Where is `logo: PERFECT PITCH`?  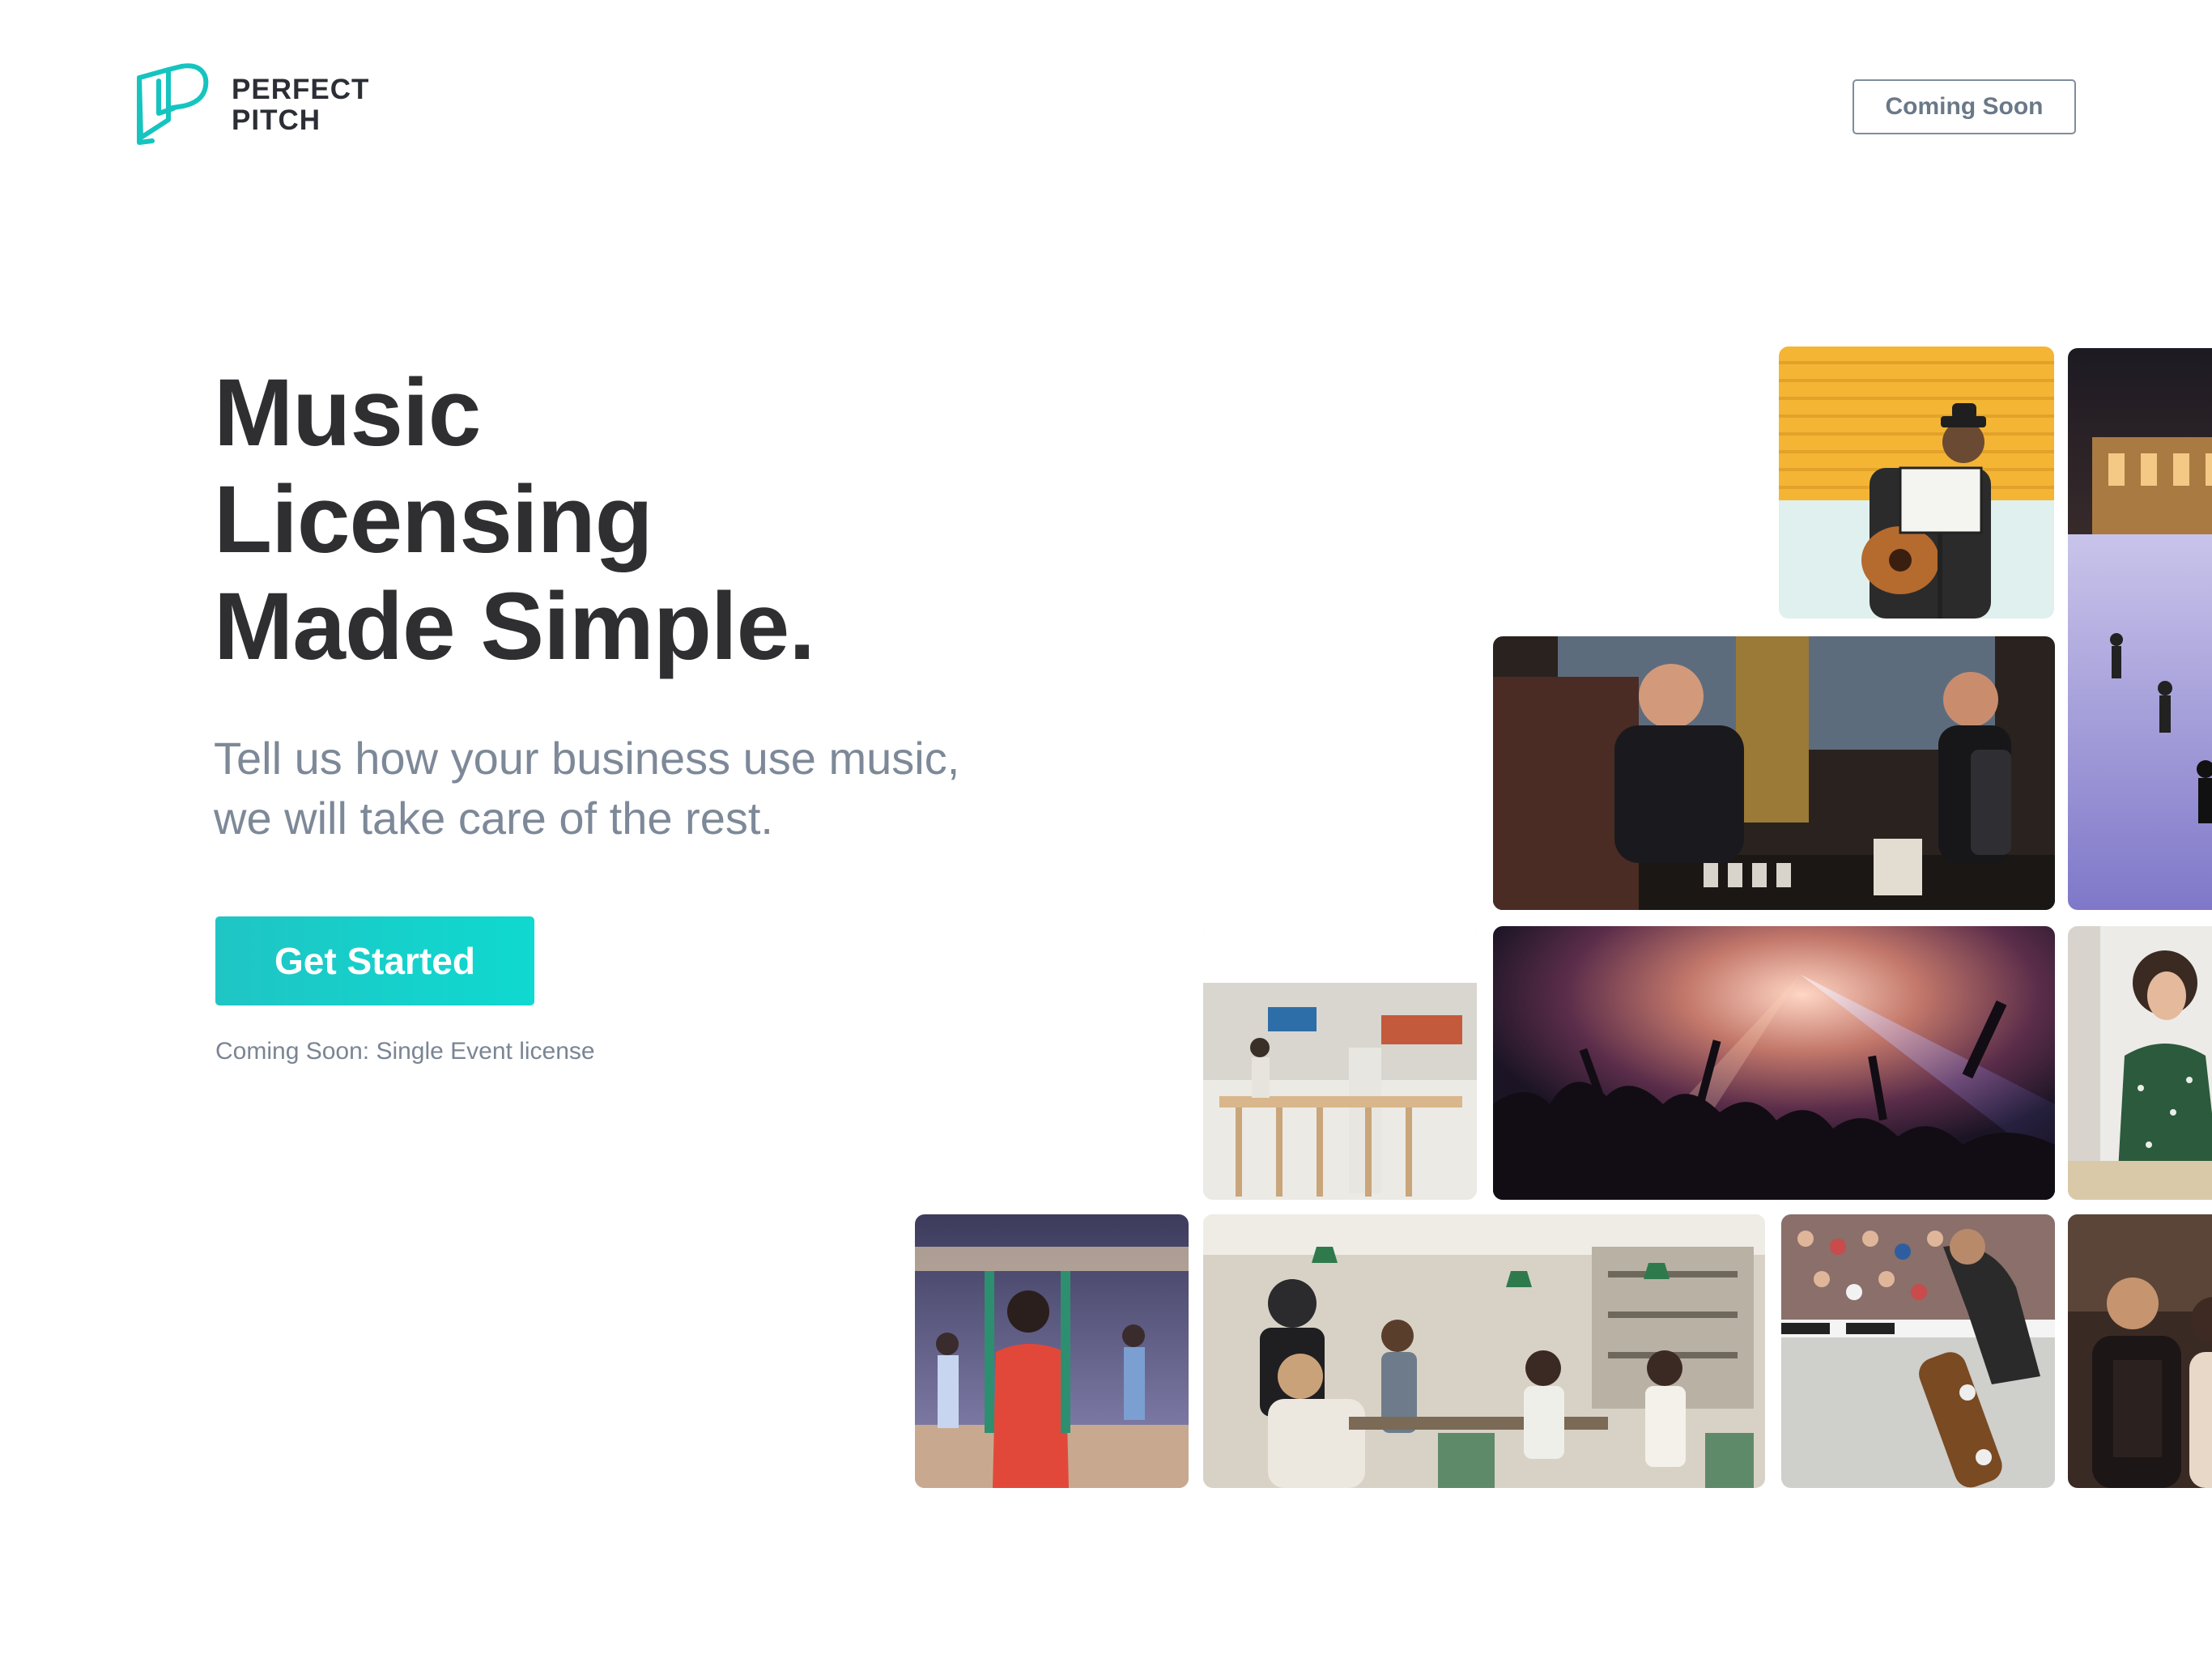
logo: PERFECT PITCH is located at coordinates (252, 105).